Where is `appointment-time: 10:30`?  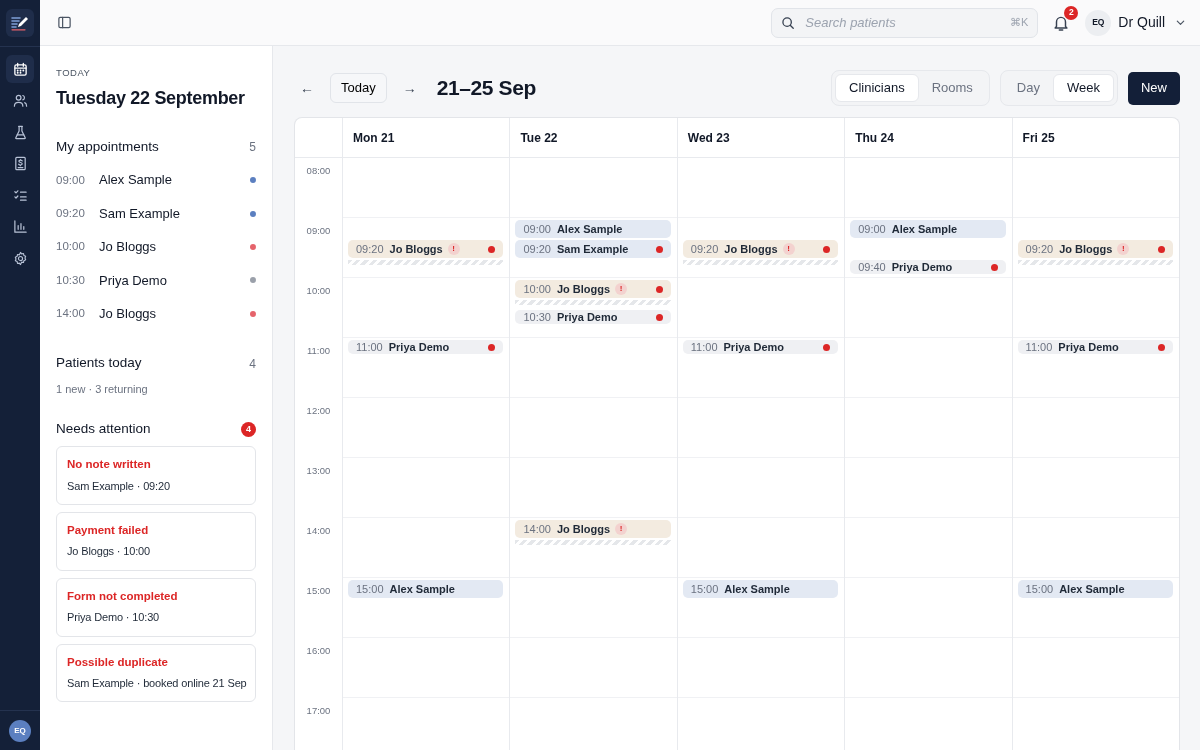 appointment-time: 10:30 is located at coordinates (71, 280).